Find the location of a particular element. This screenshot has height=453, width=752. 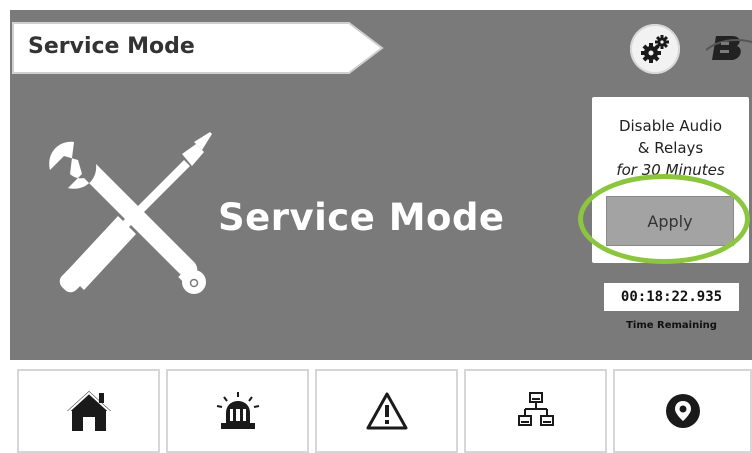

gears-icon is located at coordinates (655, 49).